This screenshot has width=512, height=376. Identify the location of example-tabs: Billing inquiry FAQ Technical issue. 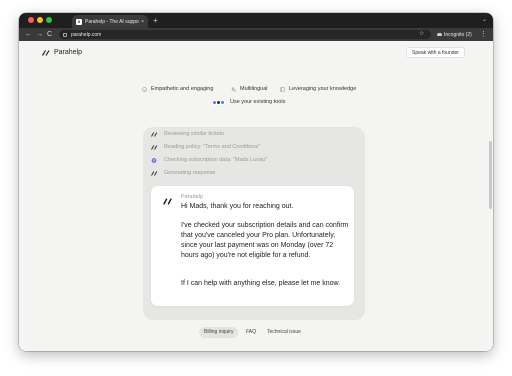
(256, 333).